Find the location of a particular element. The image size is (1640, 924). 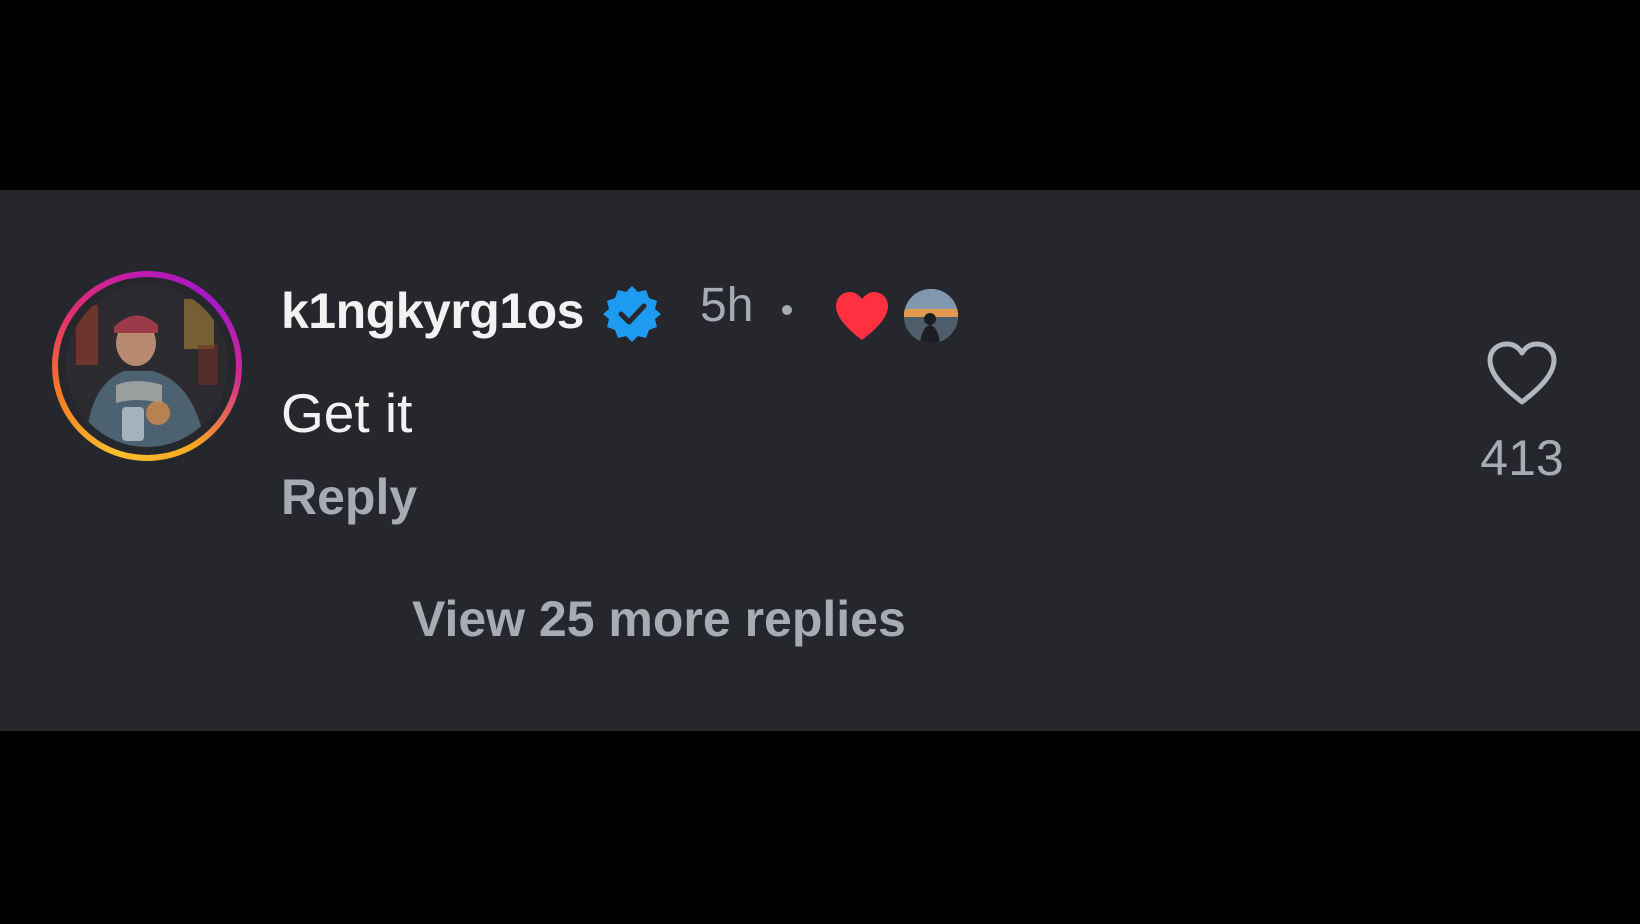

view-more-replies-button: View 25 more replies is located at coordinates (659, 619).